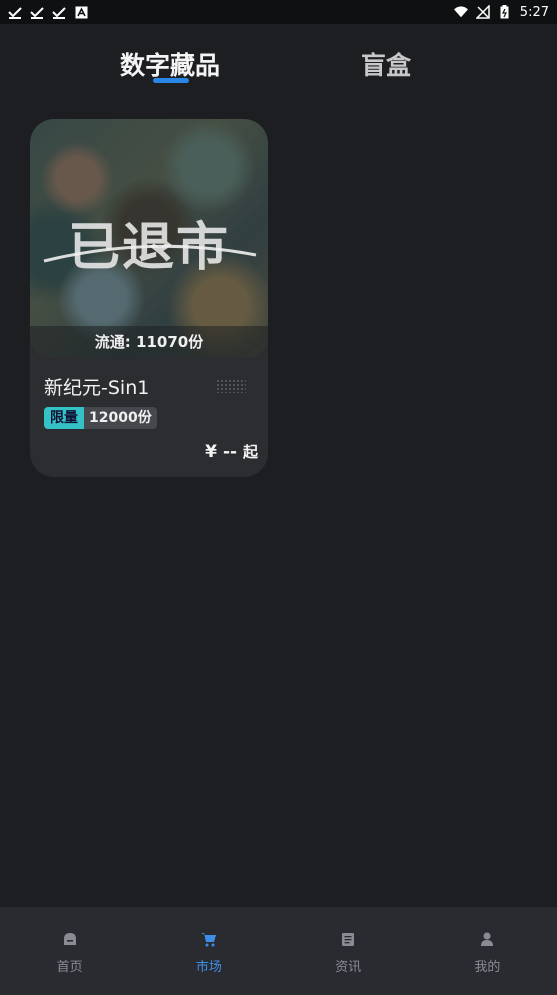  I want to click on nav-home-label: 首页, so click(69, 967).